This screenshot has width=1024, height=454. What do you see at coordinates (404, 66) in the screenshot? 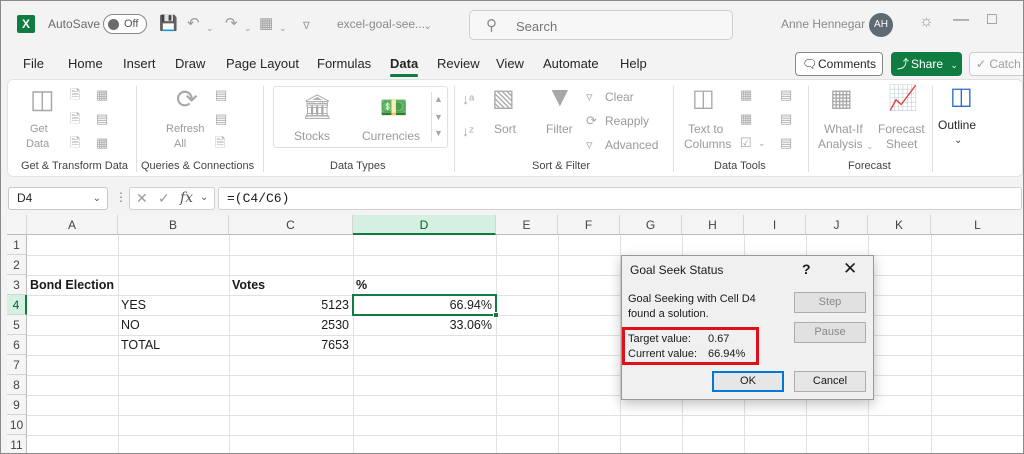
I see `tab-data: Data` at bounding box center [404, 66].